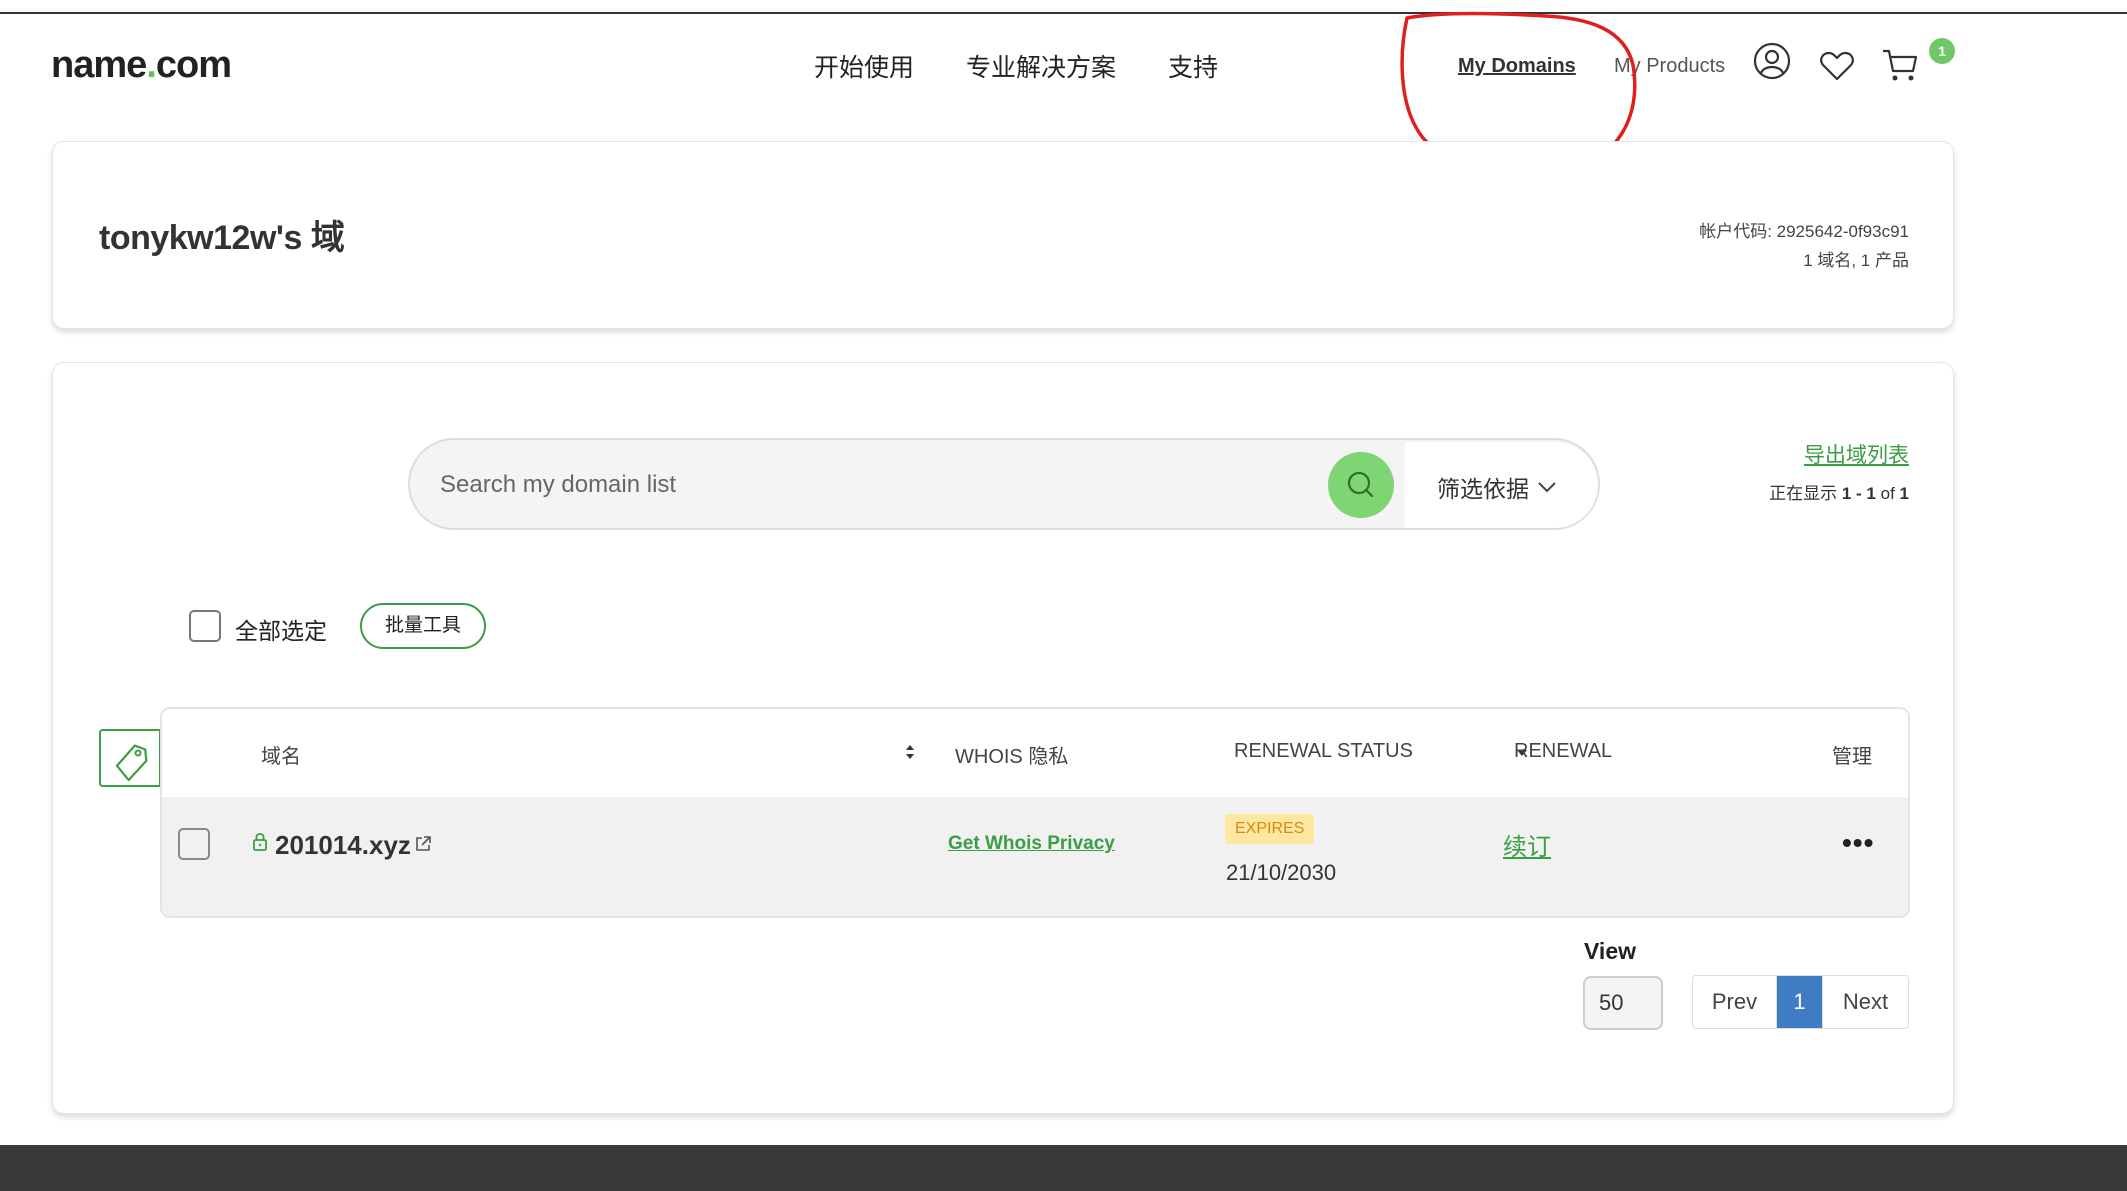 Image resolution: width=2127 pixels, height=1191 pixels. I want to click on logo: name.com, so click(141, 65).